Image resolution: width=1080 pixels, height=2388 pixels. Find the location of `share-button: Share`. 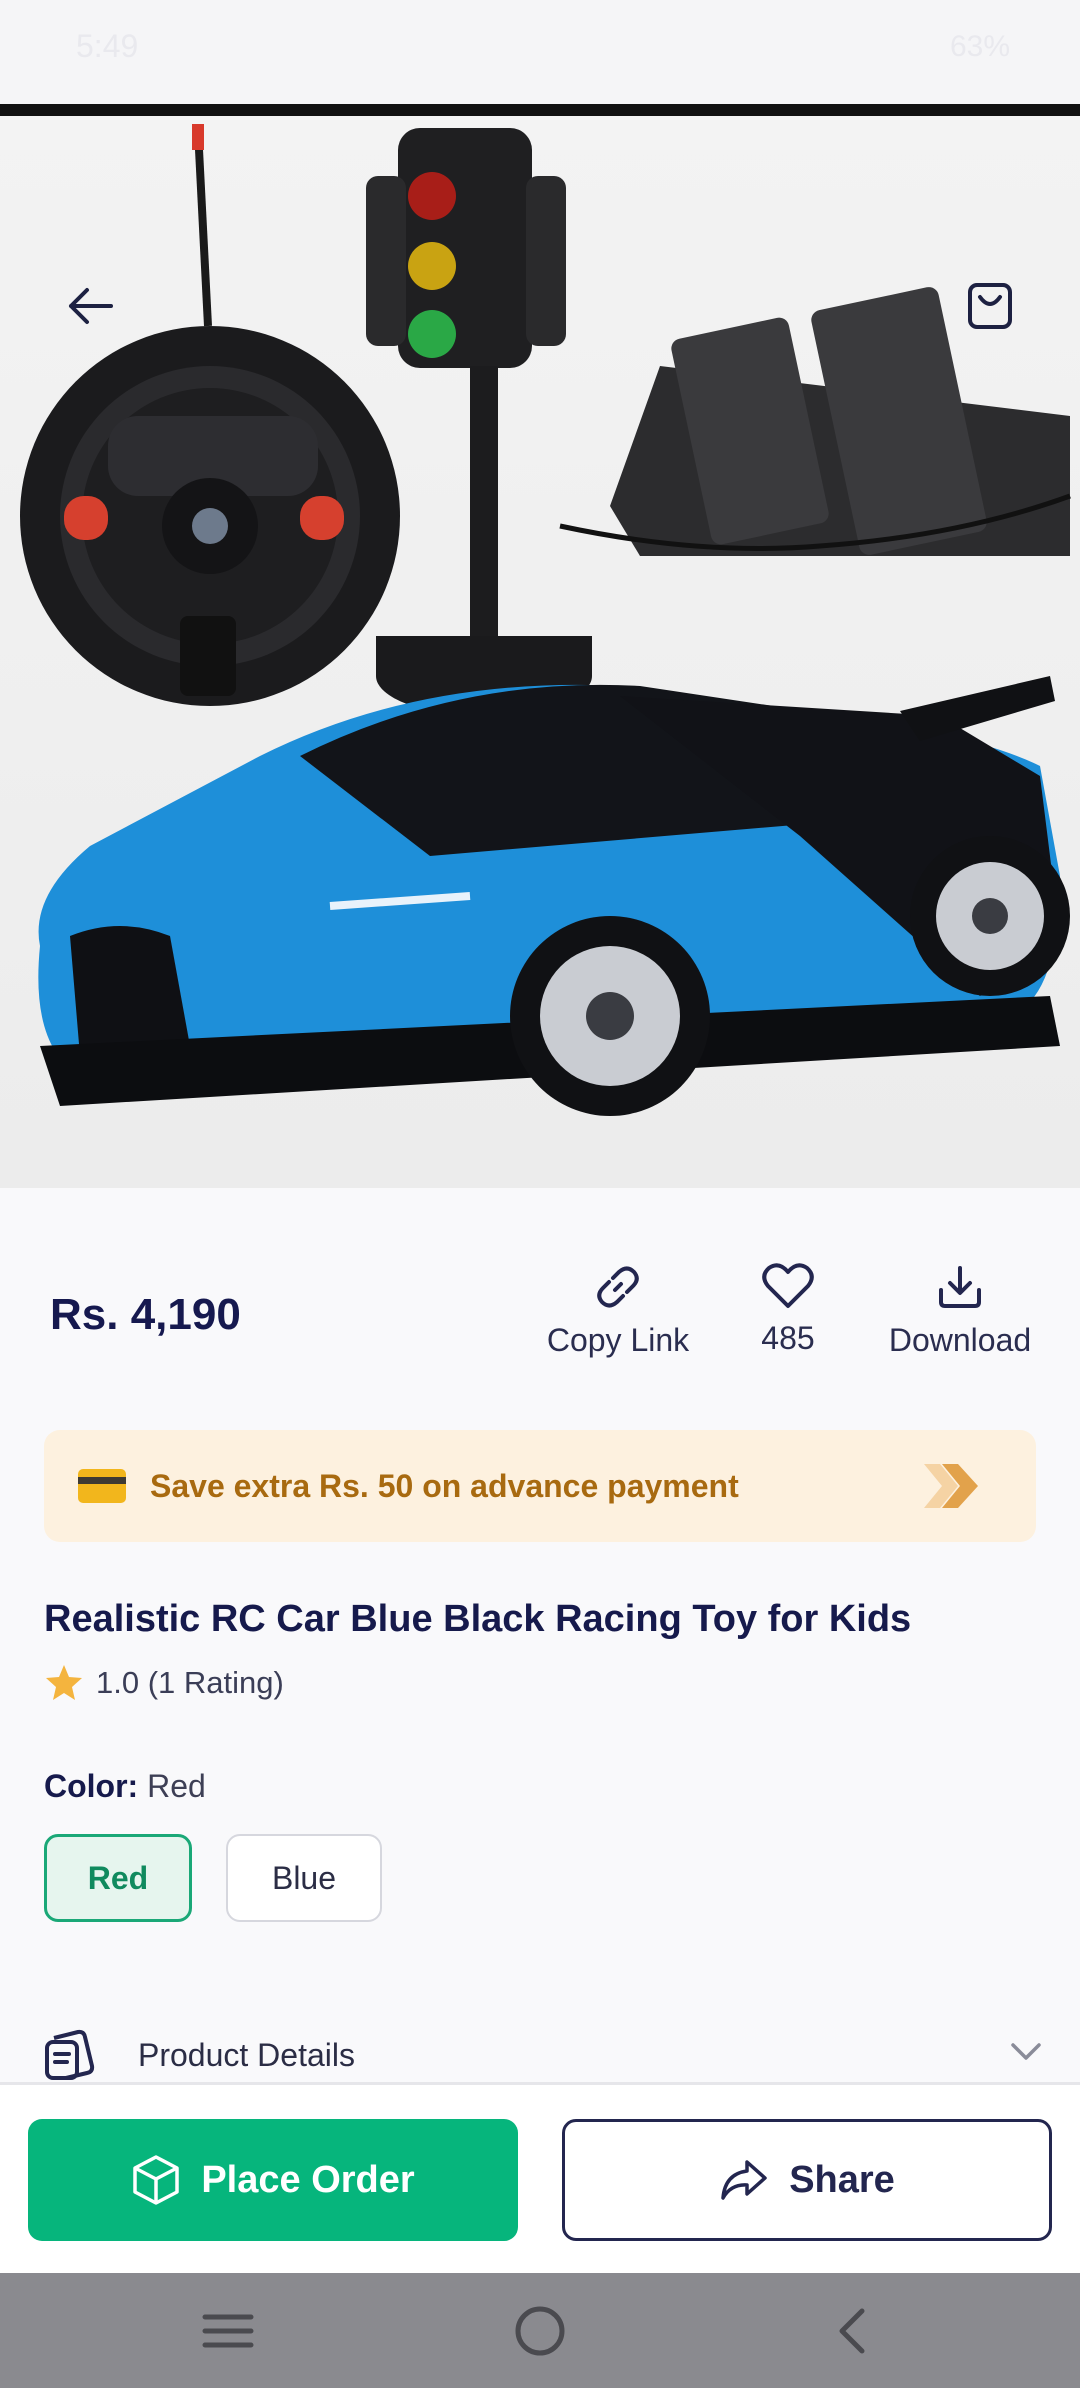

share-button: Share is located at coordinates (807, 2180).